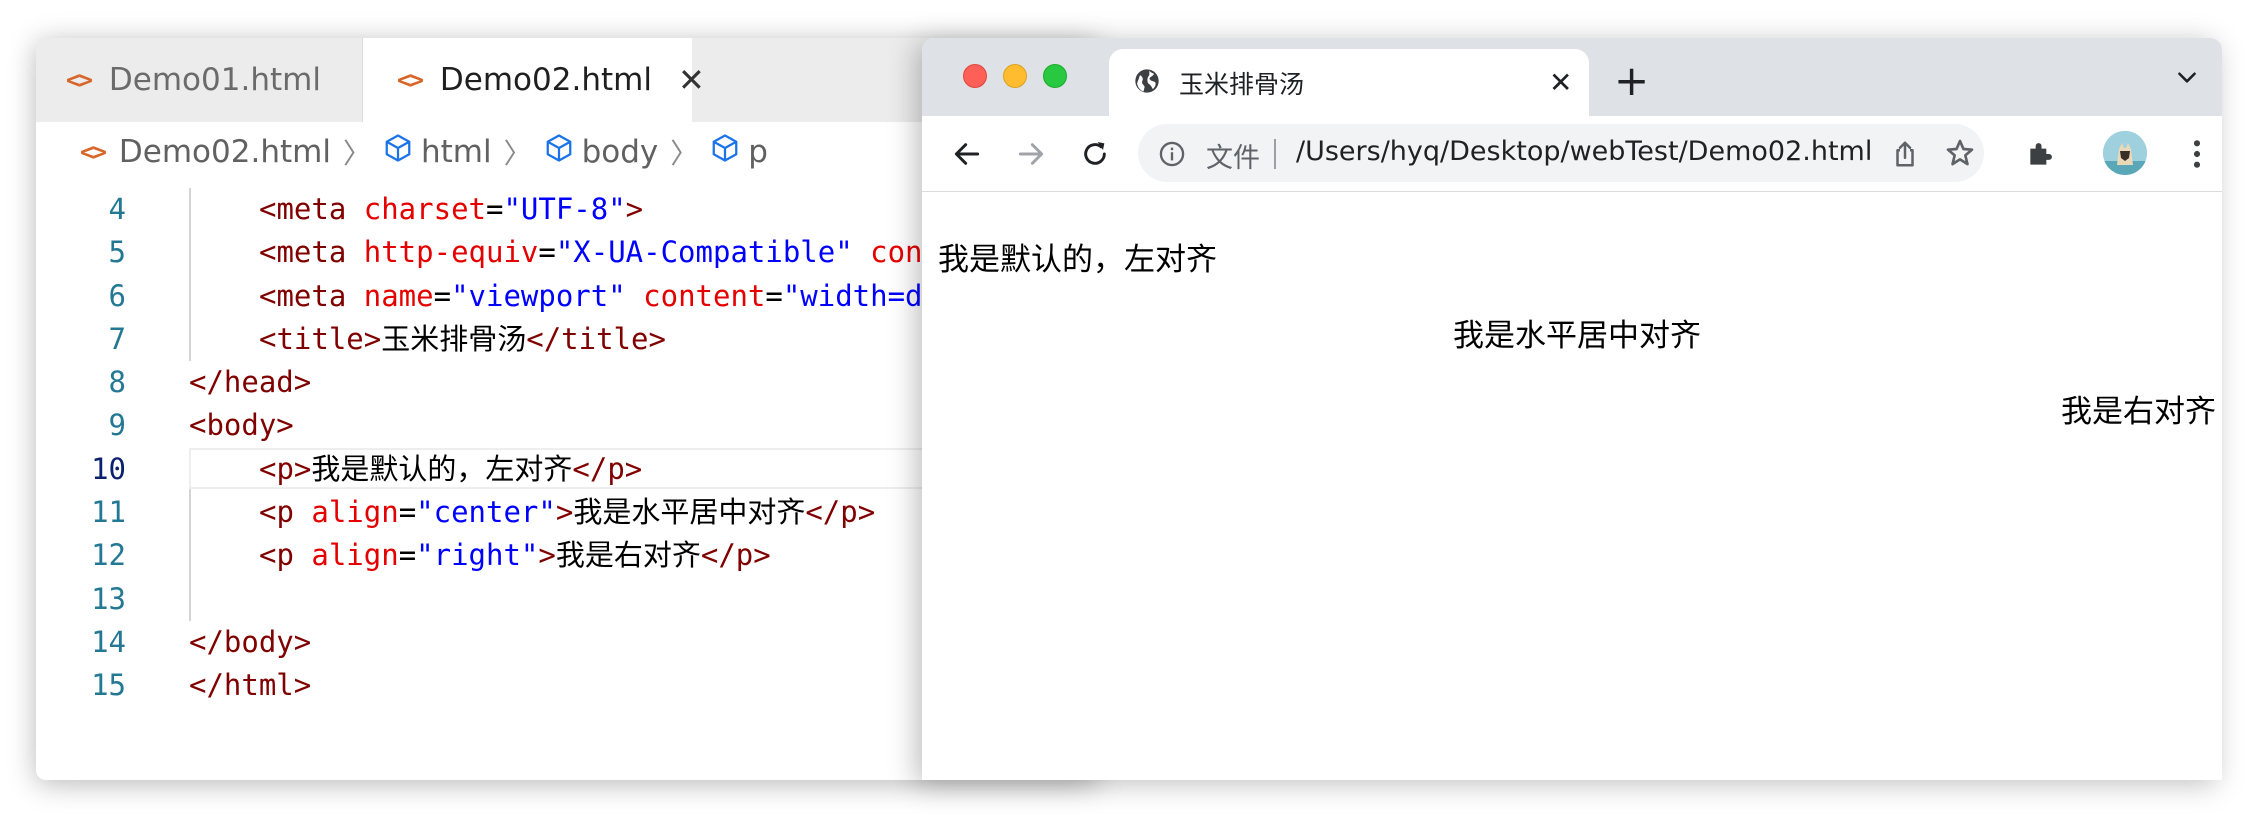  I want to click on code-text: <p align="center">我是水平居中对齐</p>, so click(567, 512).